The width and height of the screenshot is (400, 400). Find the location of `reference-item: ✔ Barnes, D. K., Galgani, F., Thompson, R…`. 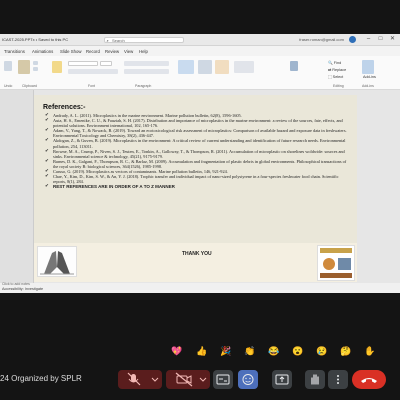

reference-item: ✔ Barnes, D. K., Galgani, F., Thompson, R… is located at coordinates (197, 164).